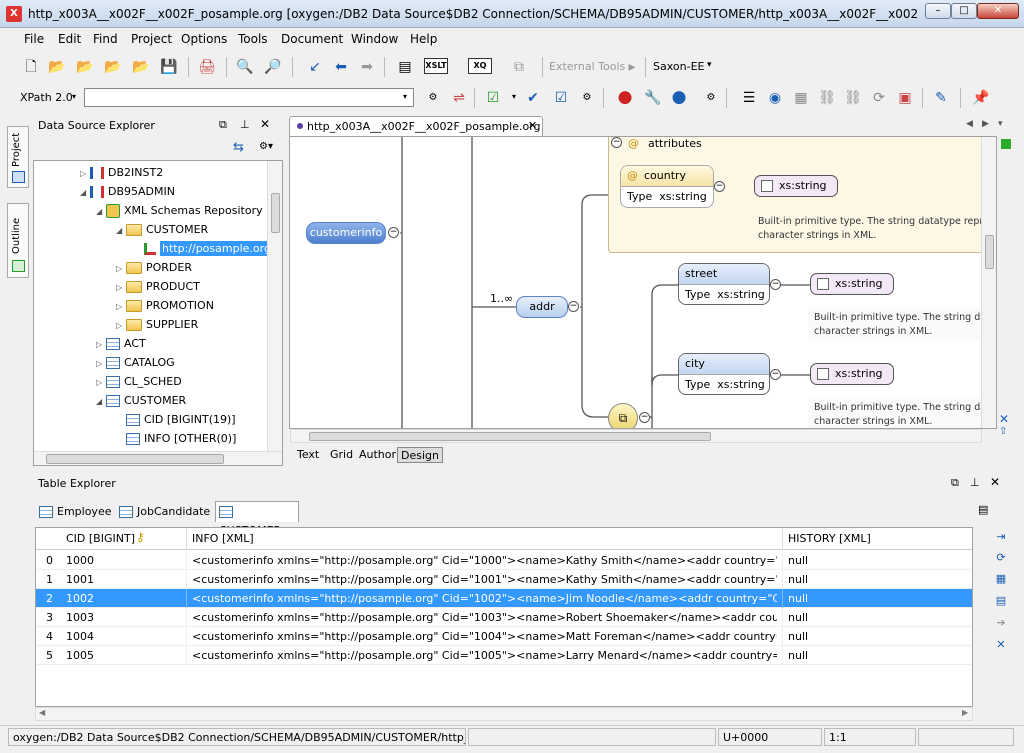  What do you see at coordinates (436, 66) in the screenshot?
I see `xslt-debugger-icon: XSLT` at bounding box center [436, 66].